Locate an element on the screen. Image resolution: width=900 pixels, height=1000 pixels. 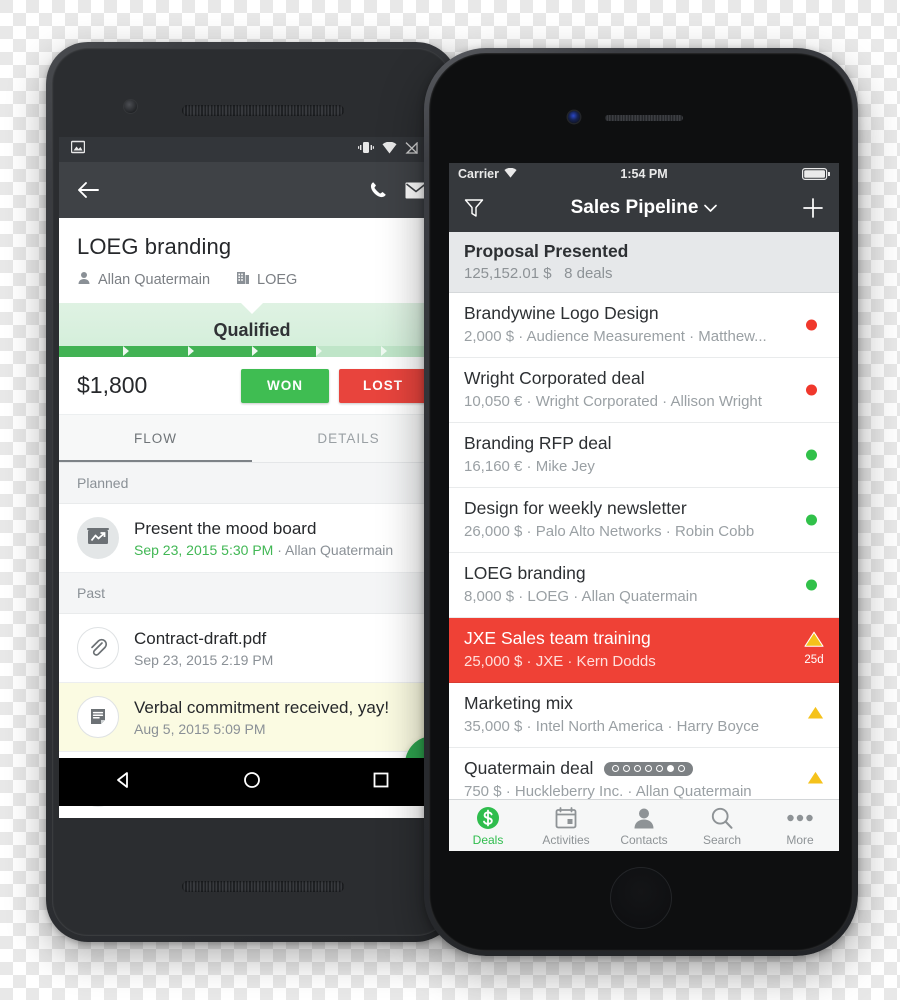
deal-title: Design for weekly newsletter is located at coordinates (575, 508).